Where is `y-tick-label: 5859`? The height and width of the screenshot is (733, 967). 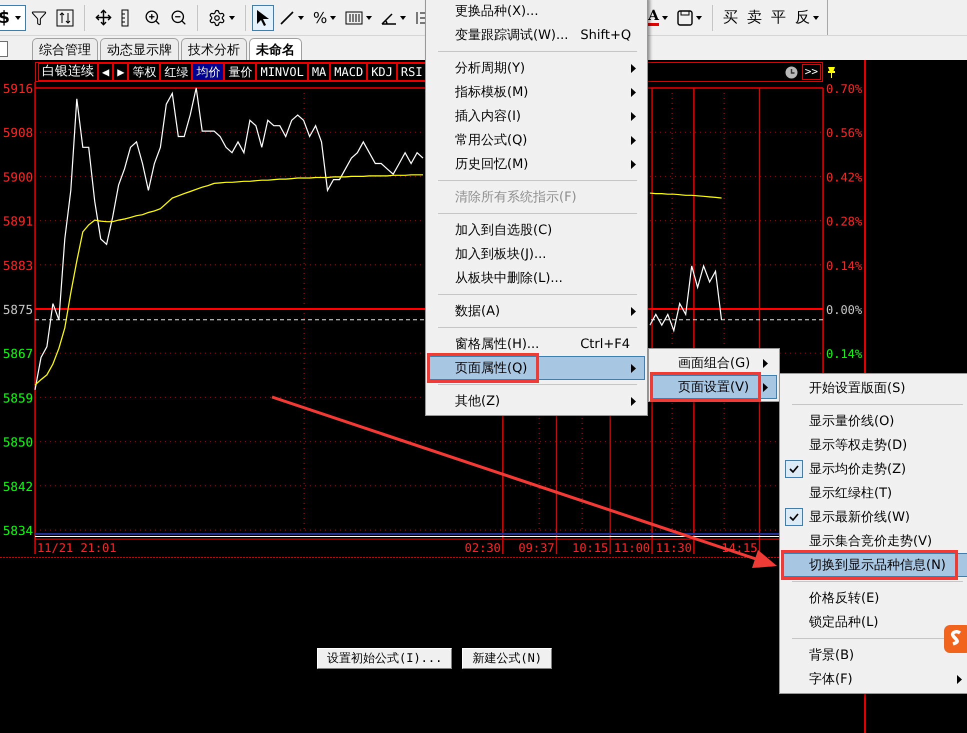
y-tick-label: 5859 is located at coordinates (17, 398).